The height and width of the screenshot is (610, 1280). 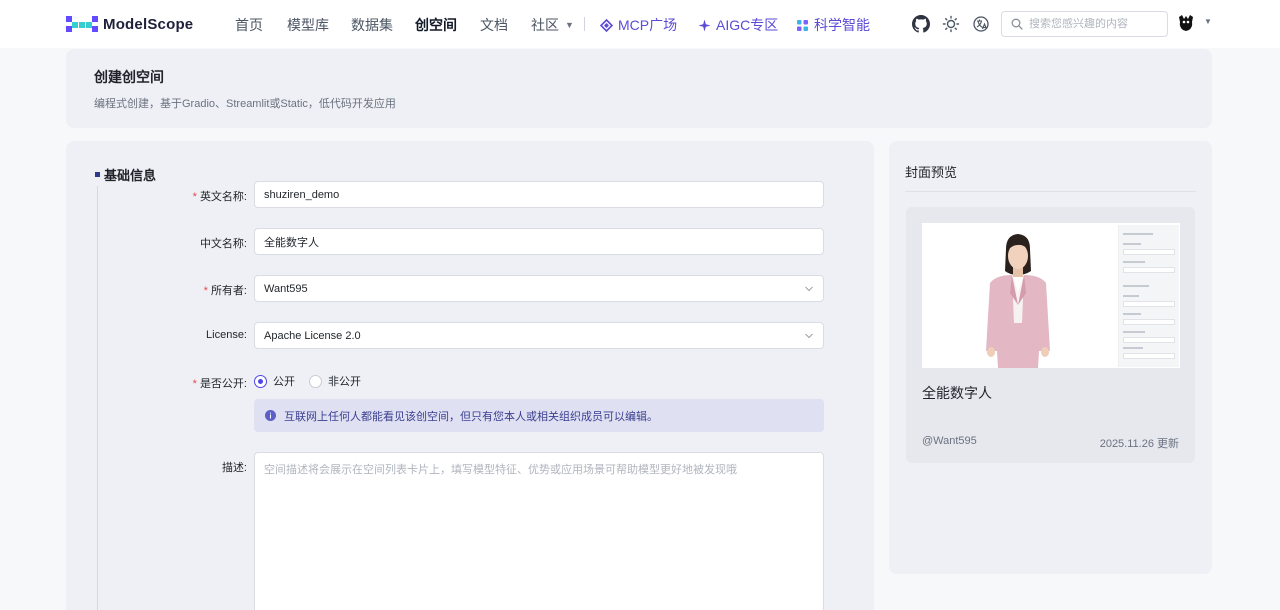 I want to click on nav-community-label: 社区, so click(x=545, y=25).